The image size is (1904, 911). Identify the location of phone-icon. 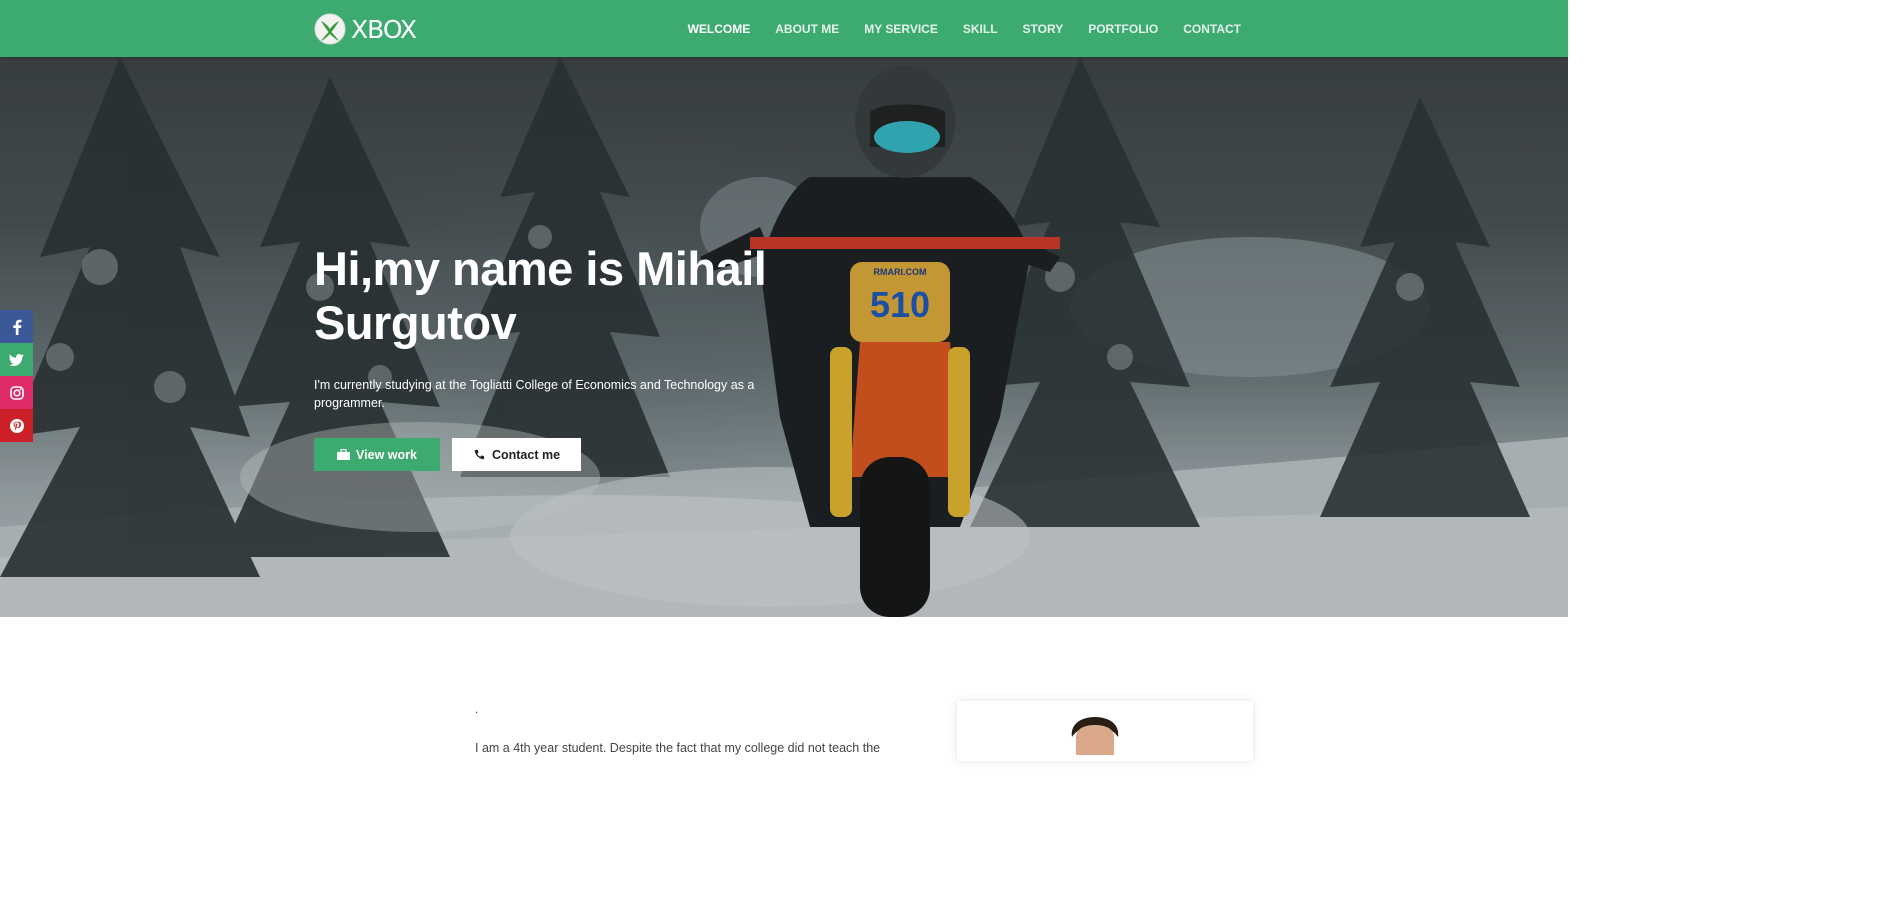
(479, 454).